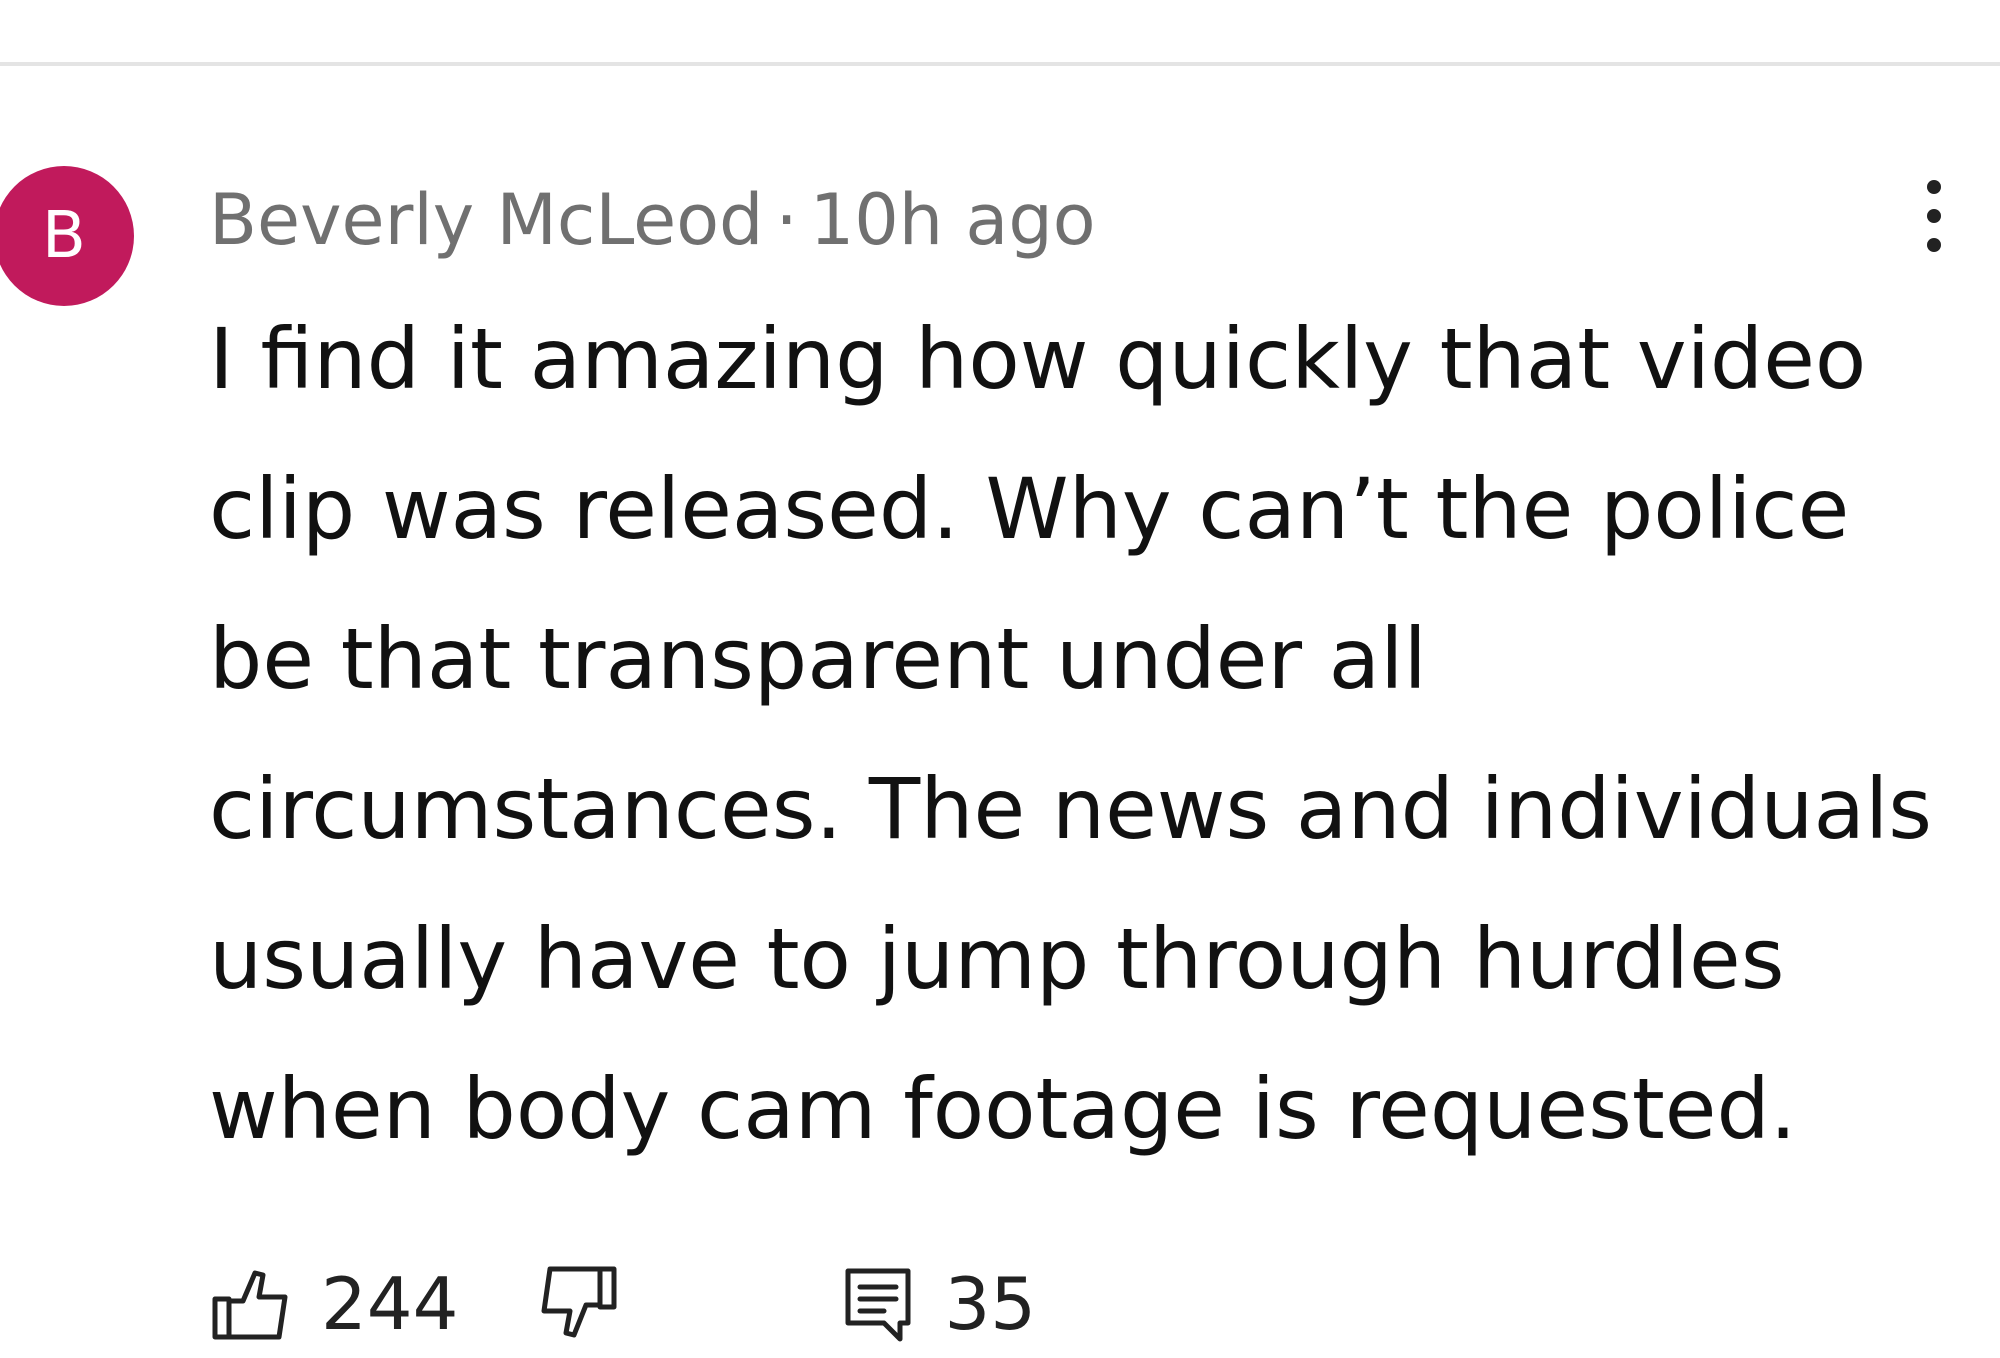 The height and width of the screenshot is (1358, 2000). I want to click on like-button: 244, so click(333, 1304).